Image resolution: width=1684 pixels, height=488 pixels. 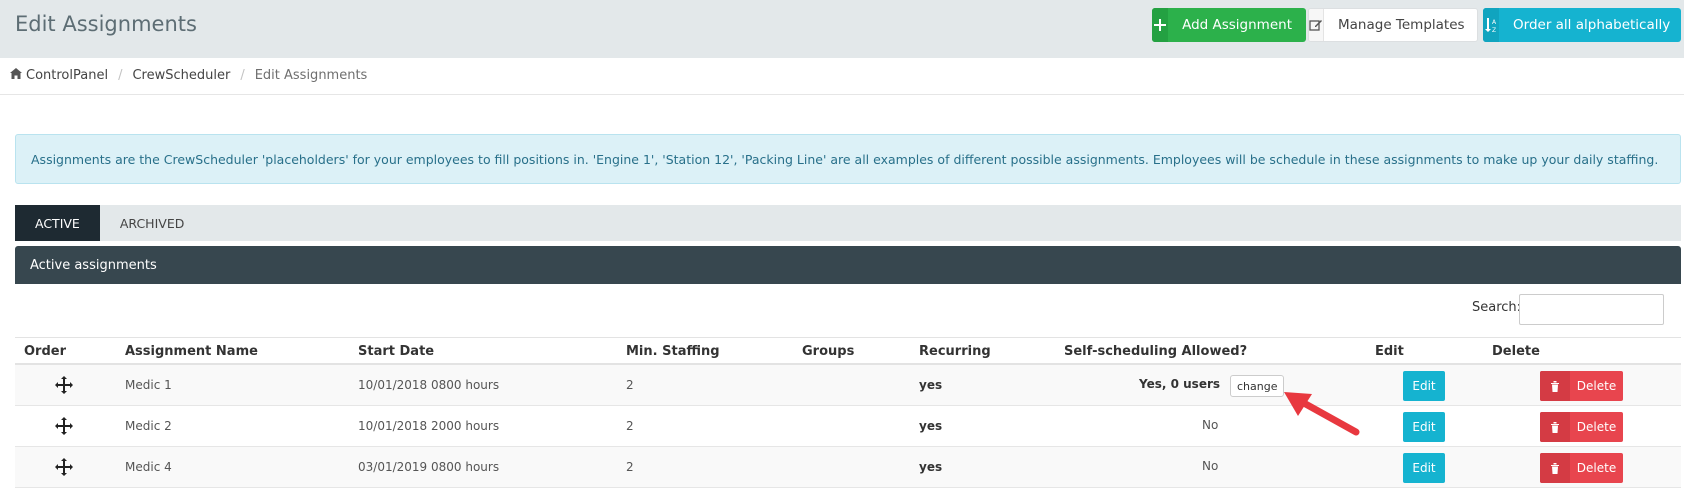 I want to click on change-button: change, so click(x=1257, y=386).